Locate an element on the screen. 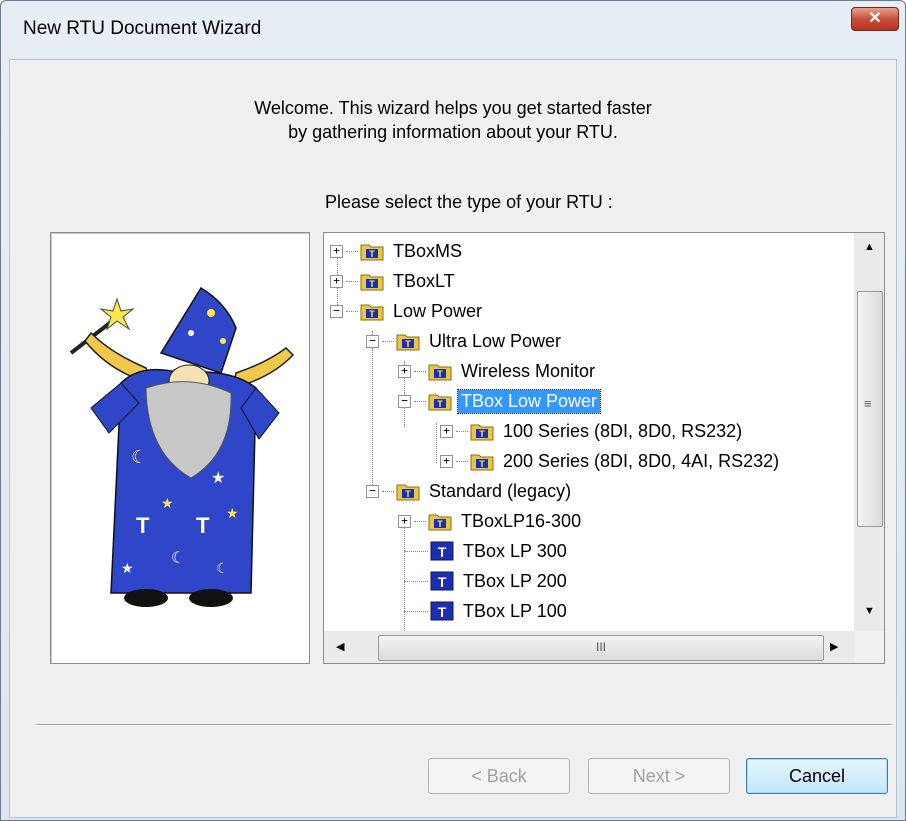  tree-item-label: TBox Low Power is located at coordinates (529, 401).